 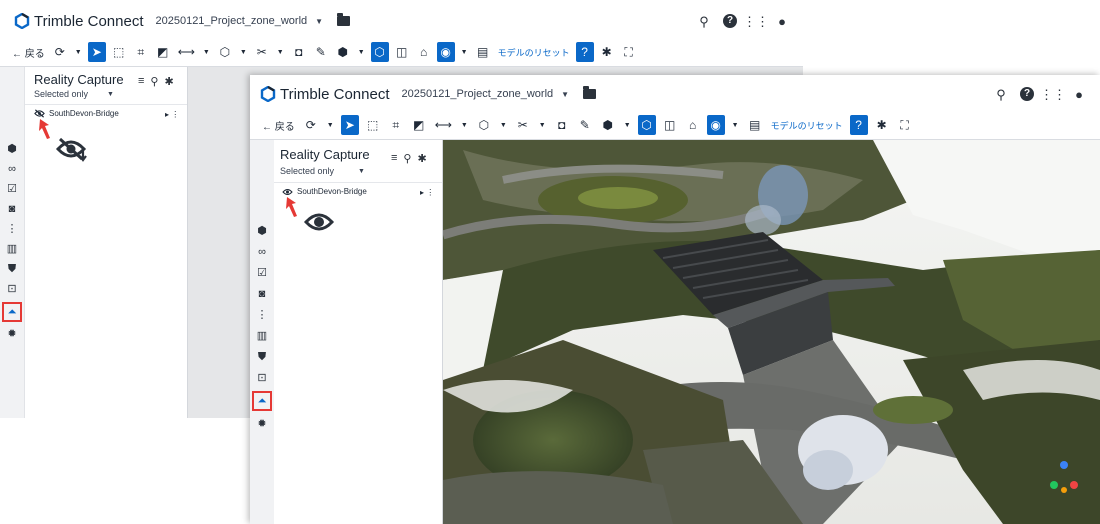 I want to click on eye-slash-icon, so click(x=39, y=113).